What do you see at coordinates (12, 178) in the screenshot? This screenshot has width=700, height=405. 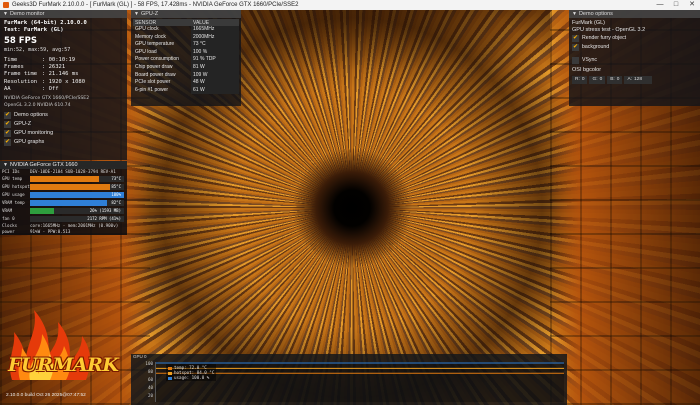 I see `monitor-label: GPU temp` at bounding box center [12, 178].